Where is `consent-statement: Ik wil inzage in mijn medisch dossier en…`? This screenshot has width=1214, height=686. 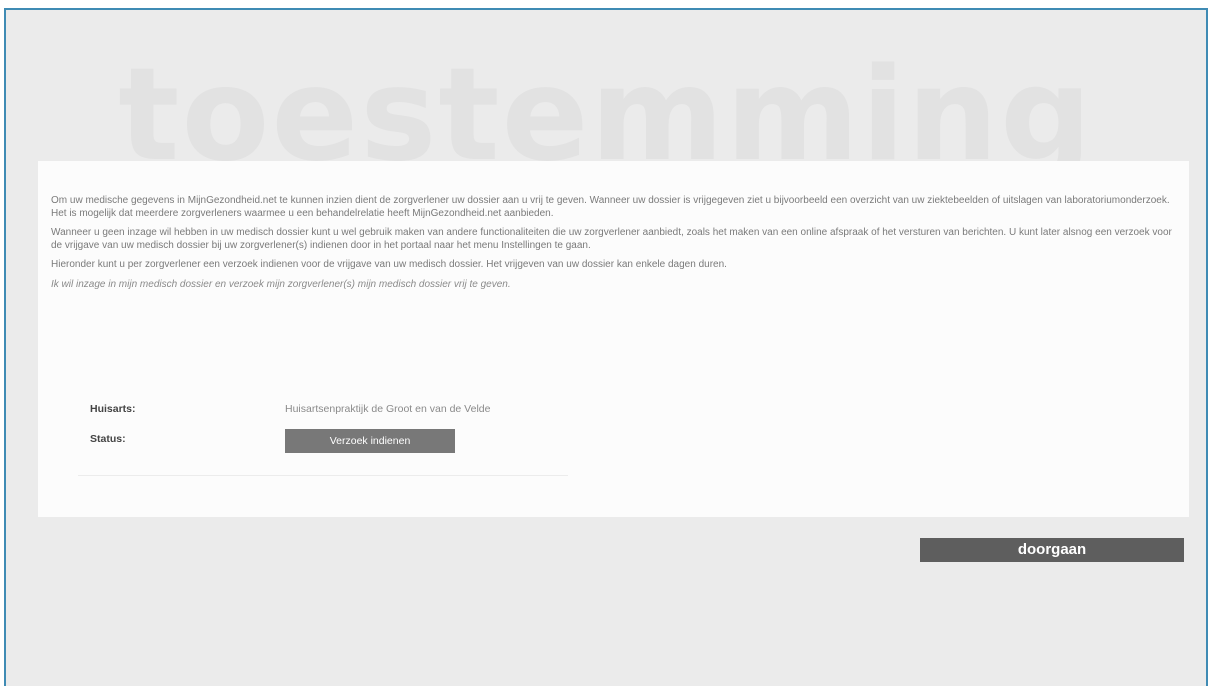
consent-statement: Ik wil inzage in mijn medisch dossier en… is located at coordinates (281, 284).